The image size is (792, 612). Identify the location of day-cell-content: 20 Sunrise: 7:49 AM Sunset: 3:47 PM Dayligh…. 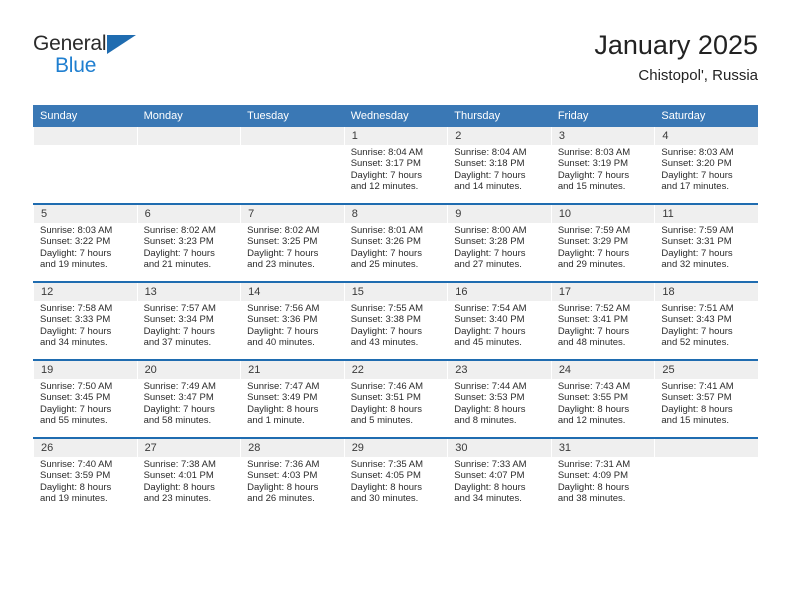
(188, 399).